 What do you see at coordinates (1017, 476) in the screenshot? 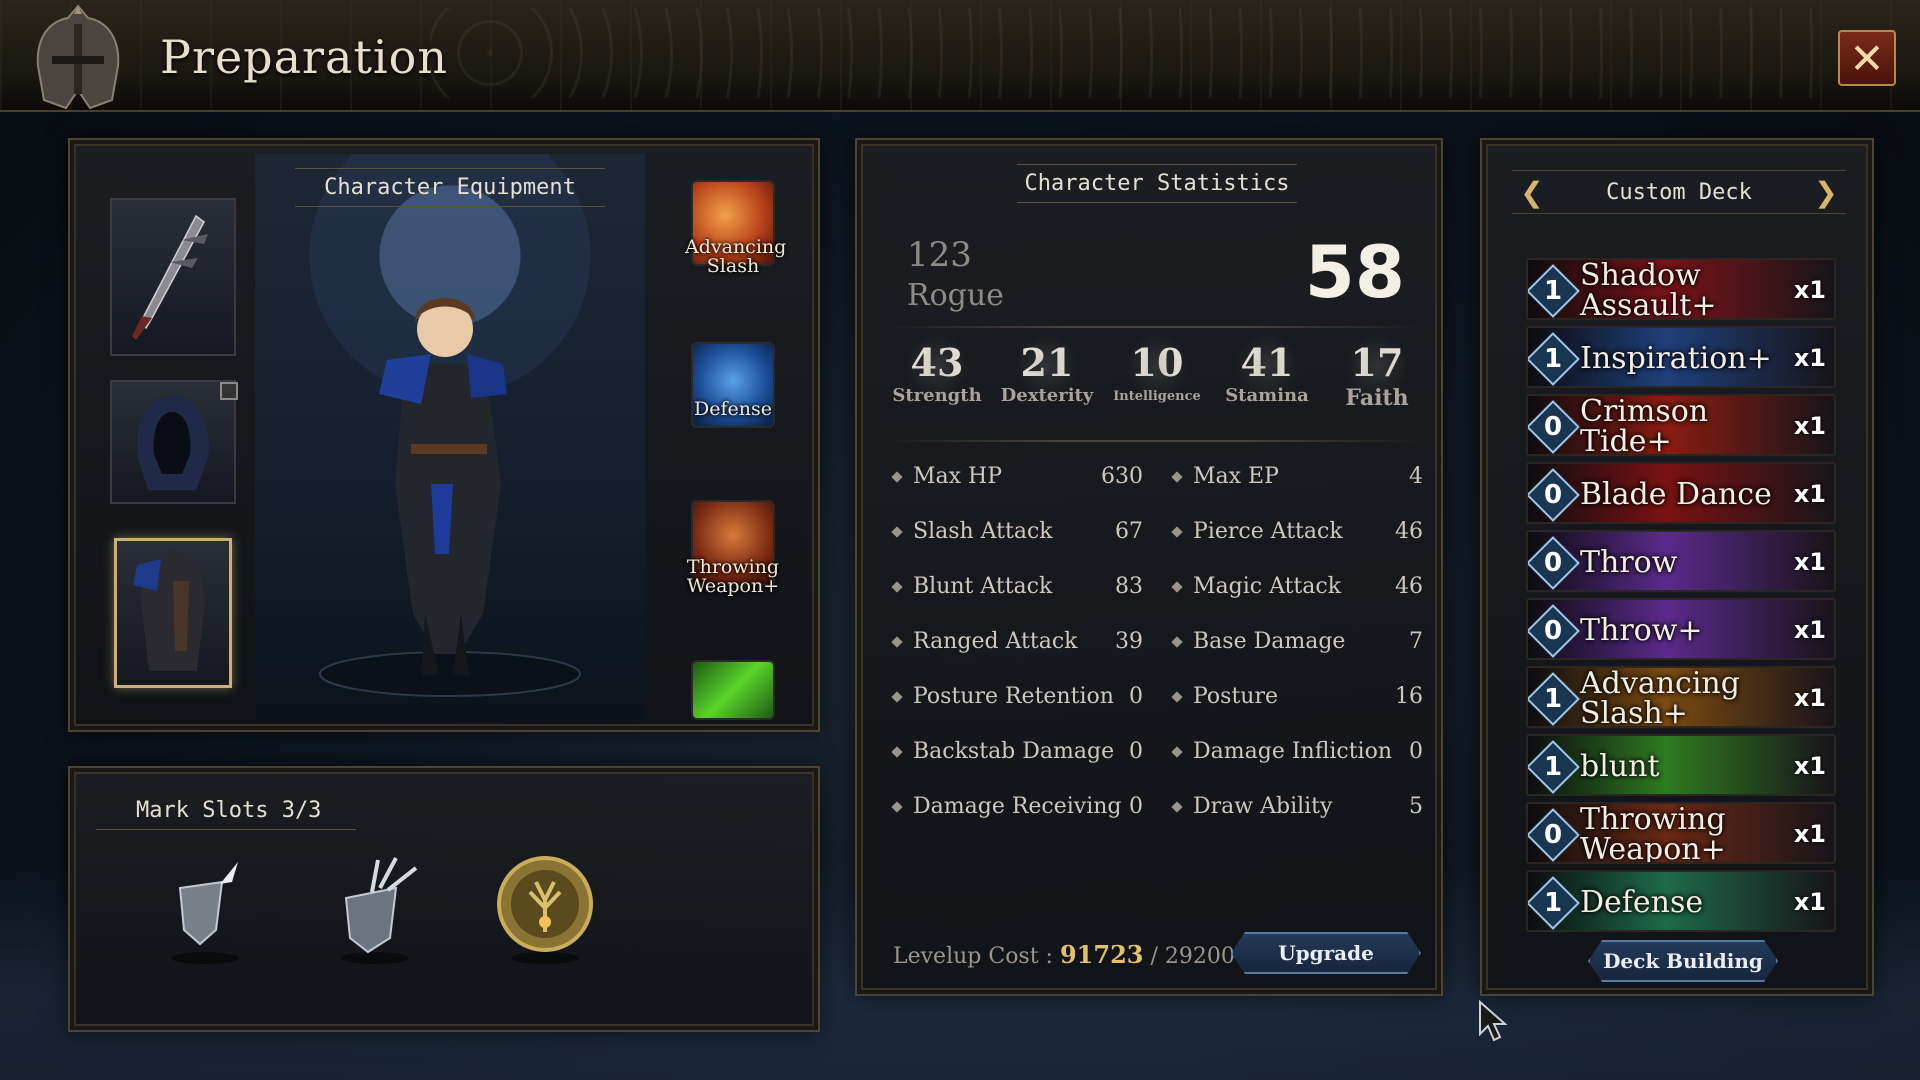
I see `stat-row: Max HP 630` at bounding box center [1017, 476].